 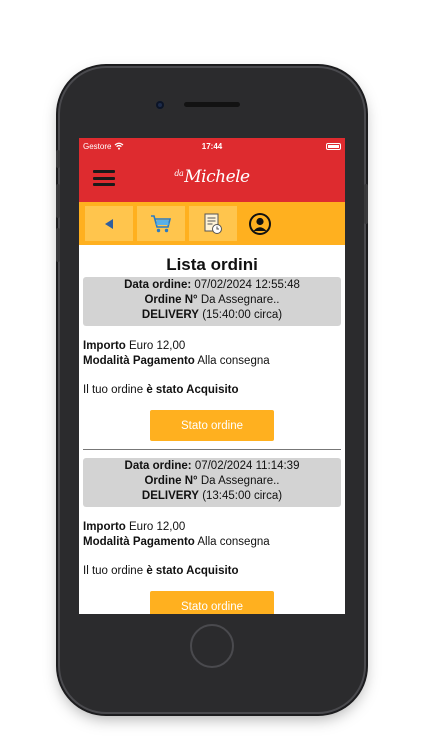 I want to click on back-button, so click(x=109, y=223).